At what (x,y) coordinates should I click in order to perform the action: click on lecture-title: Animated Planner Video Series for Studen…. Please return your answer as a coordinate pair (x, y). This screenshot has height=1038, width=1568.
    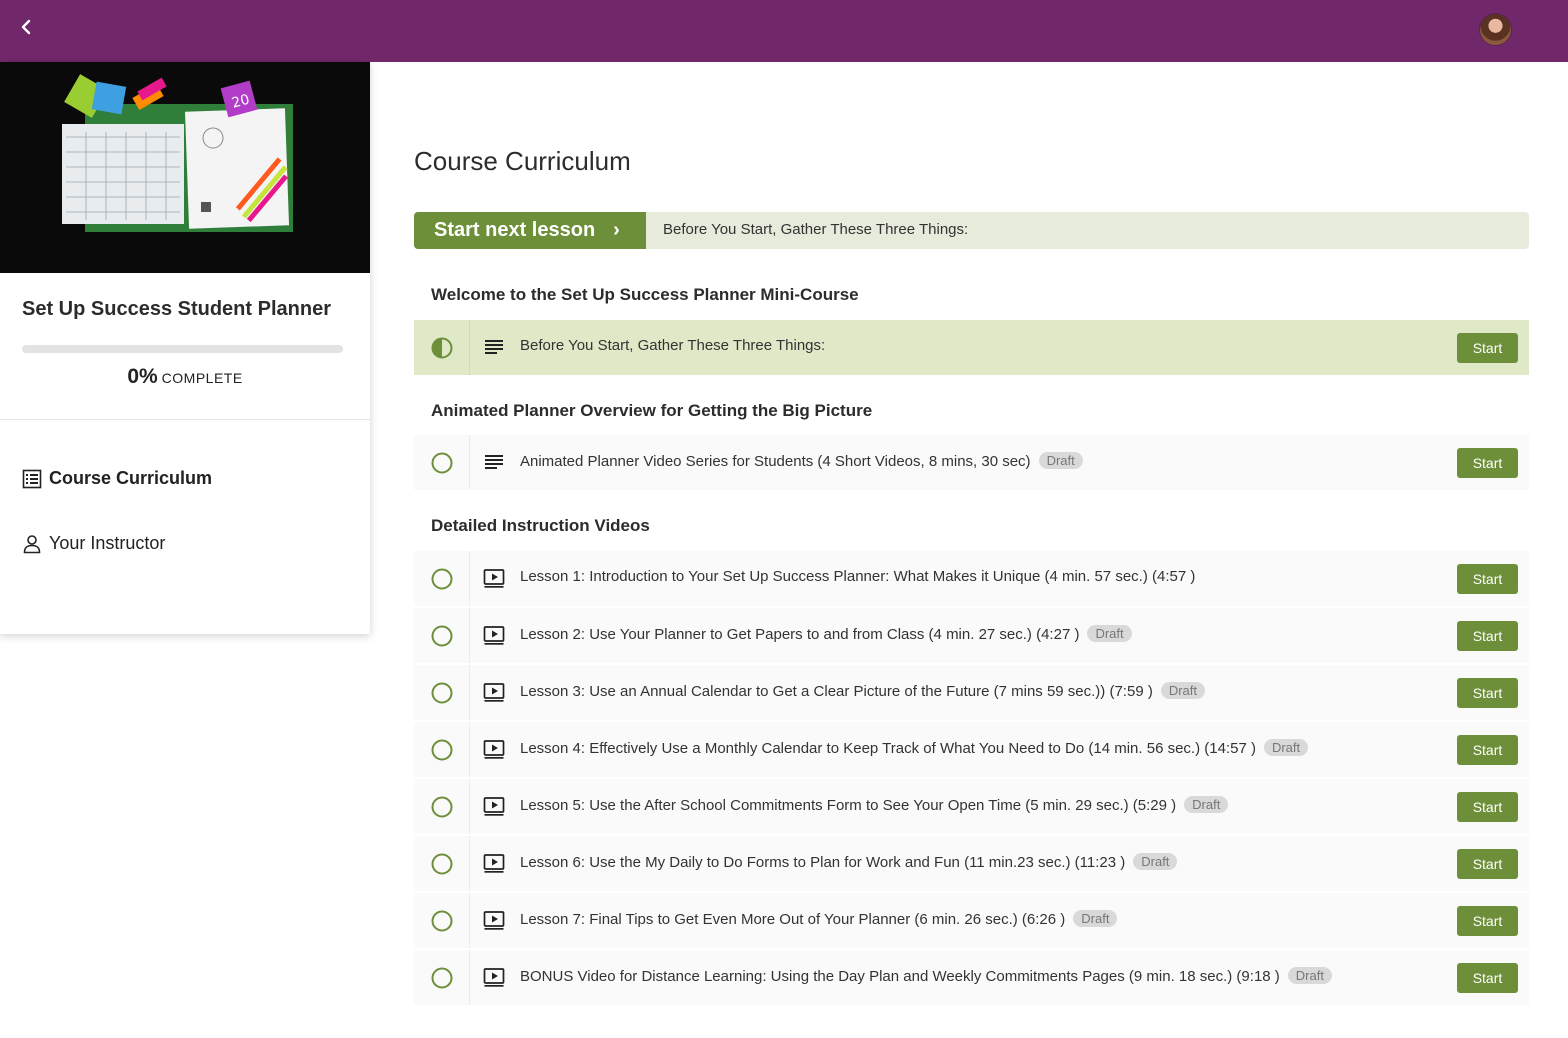
    Looking at the image, I should click on (775, 461).